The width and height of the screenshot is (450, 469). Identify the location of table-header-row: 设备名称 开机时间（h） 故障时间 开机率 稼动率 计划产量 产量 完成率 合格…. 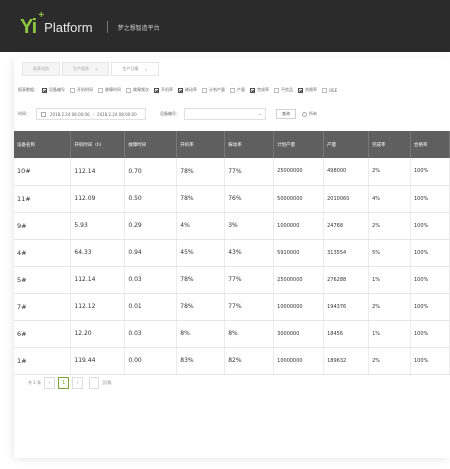
(232, 144).